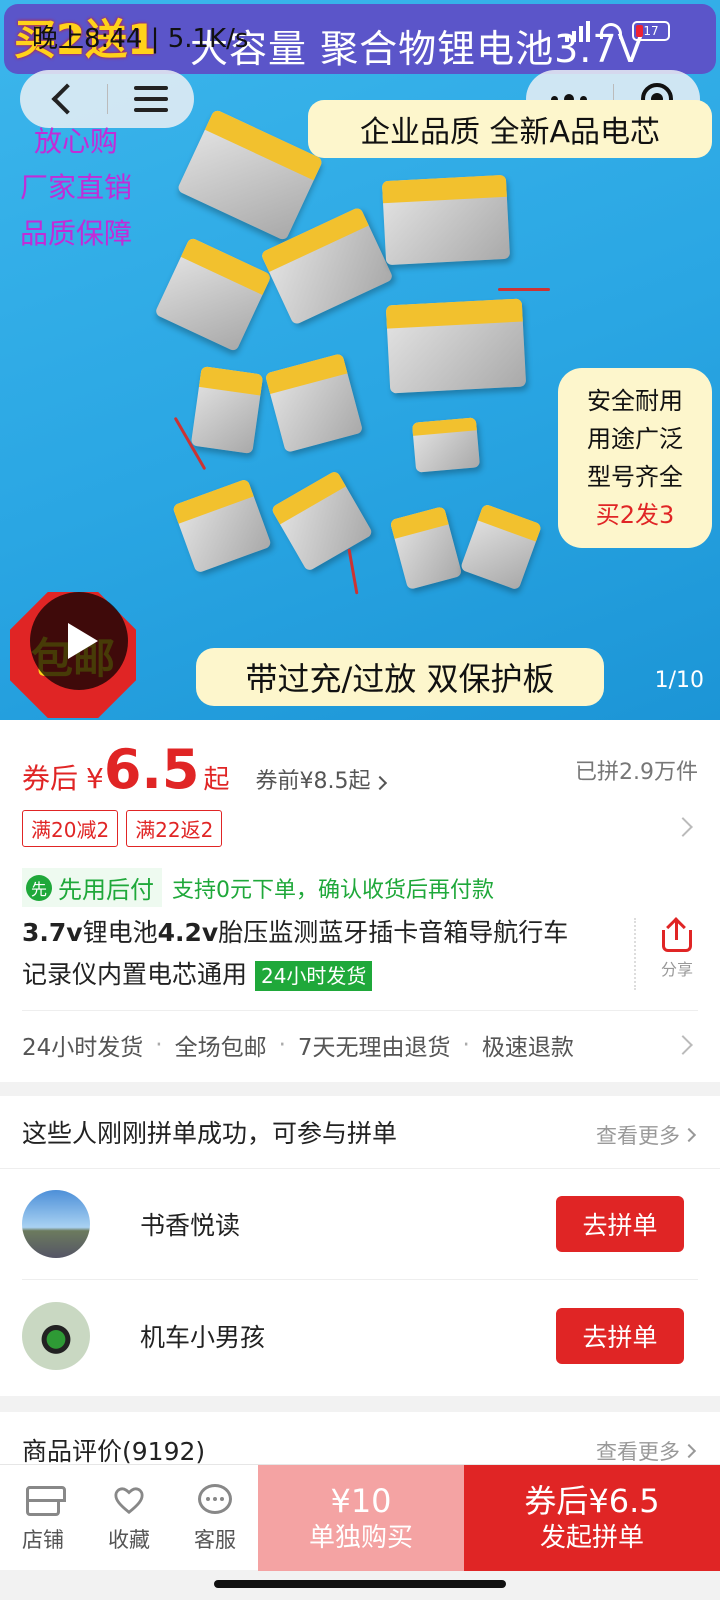 The image size is (720, 1600). What do you see at coordinates (651, 31) in the screenshot?
I see `battery-icon: 17` at bounding box center [651, 31].